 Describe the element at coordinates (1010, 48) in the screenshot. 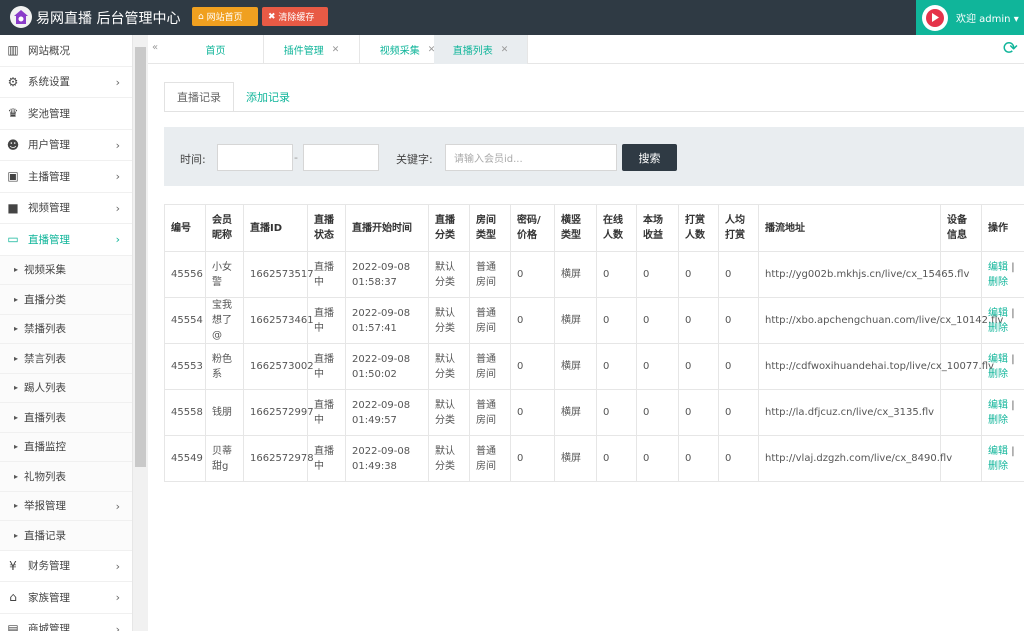

I see `refresh-icon: ⟳` at that location.